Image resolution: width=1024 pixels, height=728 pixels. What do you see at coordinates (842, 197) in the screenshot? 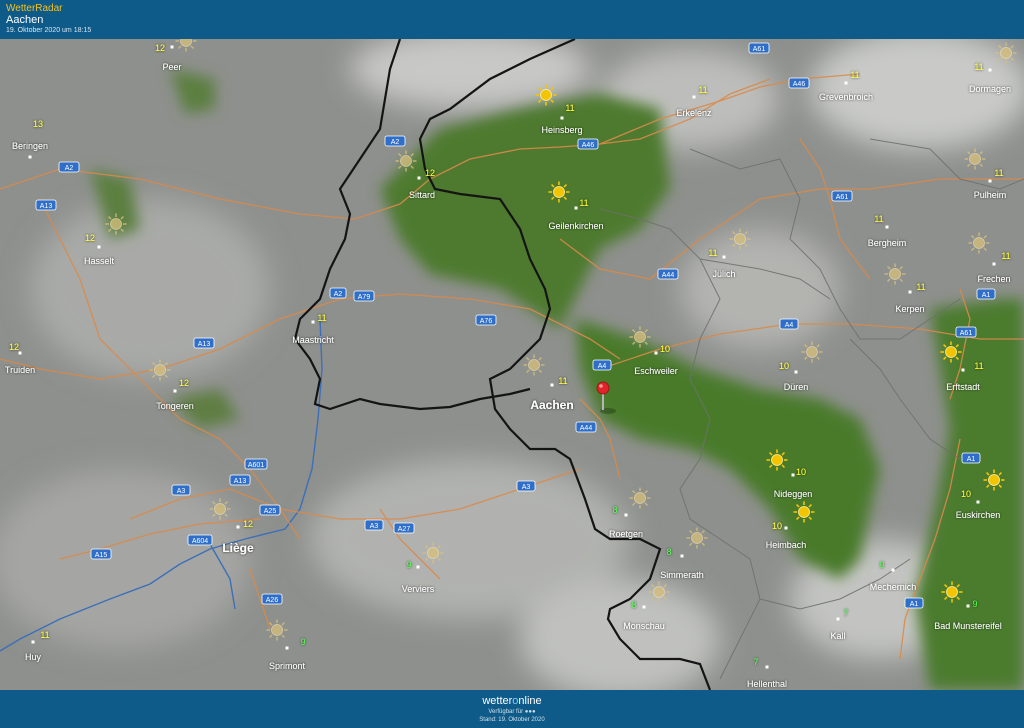
I see `road-label: A61` at bounding box center [842, 197].